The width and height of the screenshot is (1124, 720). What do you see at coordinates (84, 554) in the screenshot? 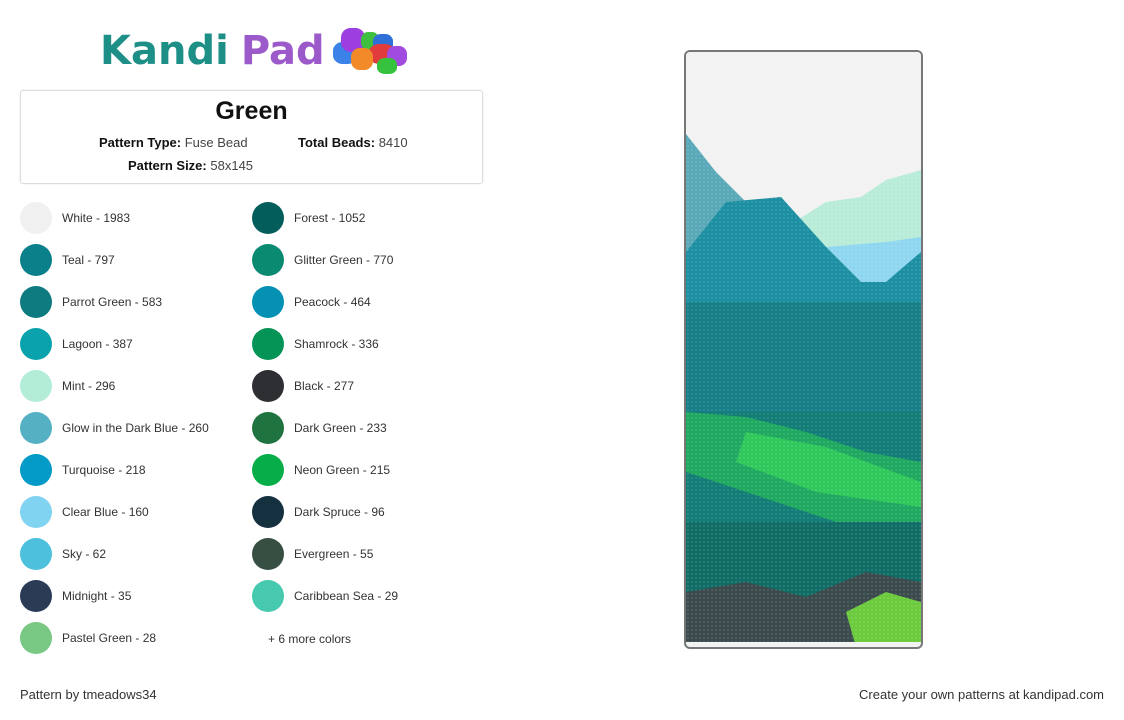
I see `color-label: Sky - 62` at bounding box center [84, 554].